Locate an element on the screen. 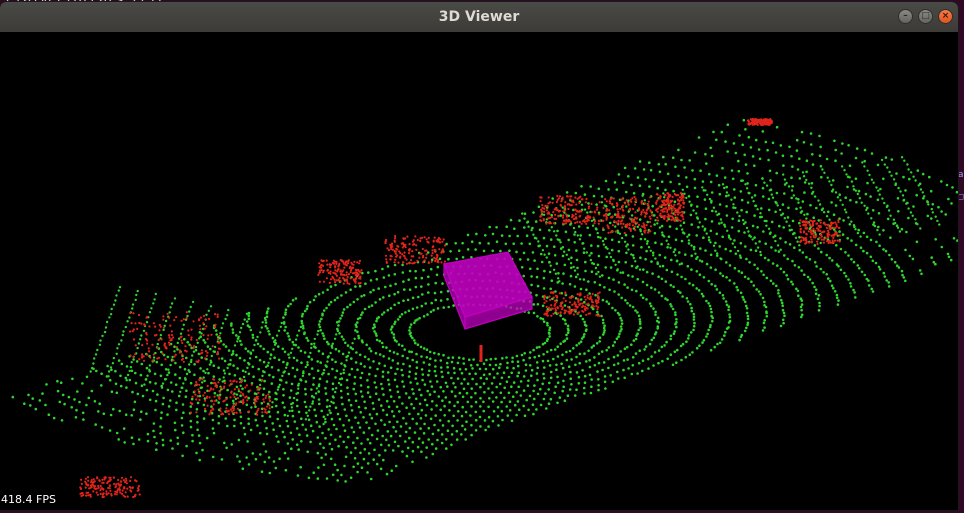  maximize-icon: □ is located at coordinates (925, 16).